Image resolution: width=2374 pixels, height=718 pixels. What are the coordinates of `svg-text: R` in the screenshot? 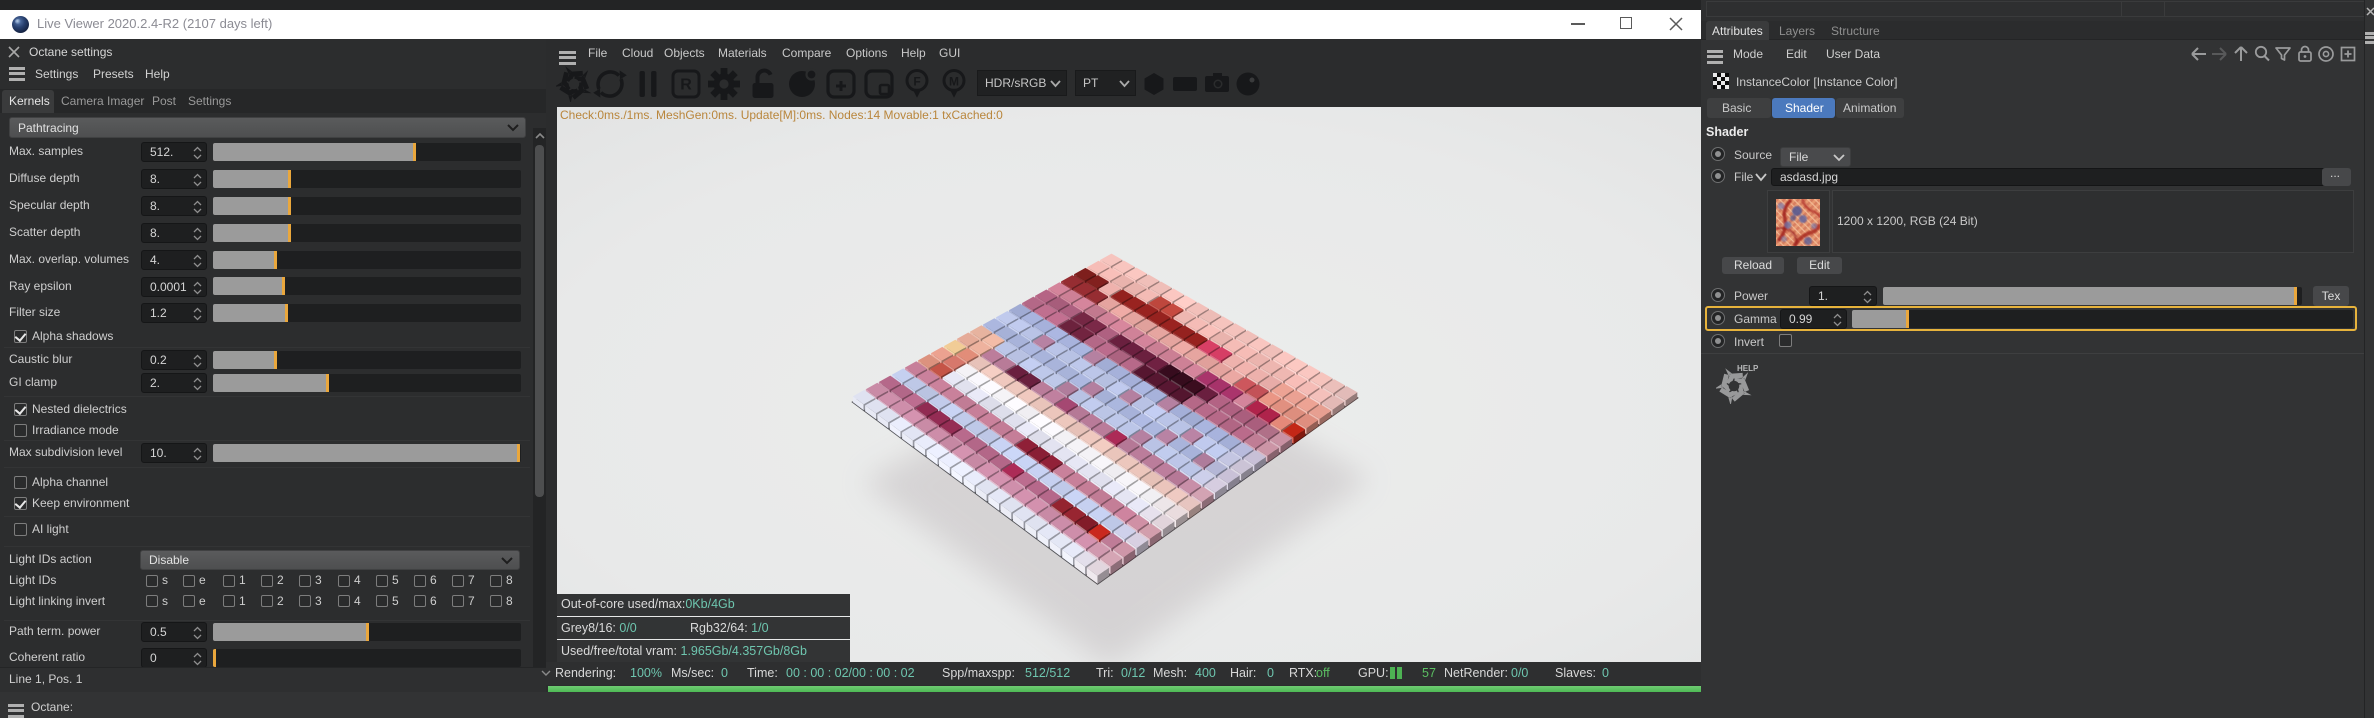 It's located at (686, 85).